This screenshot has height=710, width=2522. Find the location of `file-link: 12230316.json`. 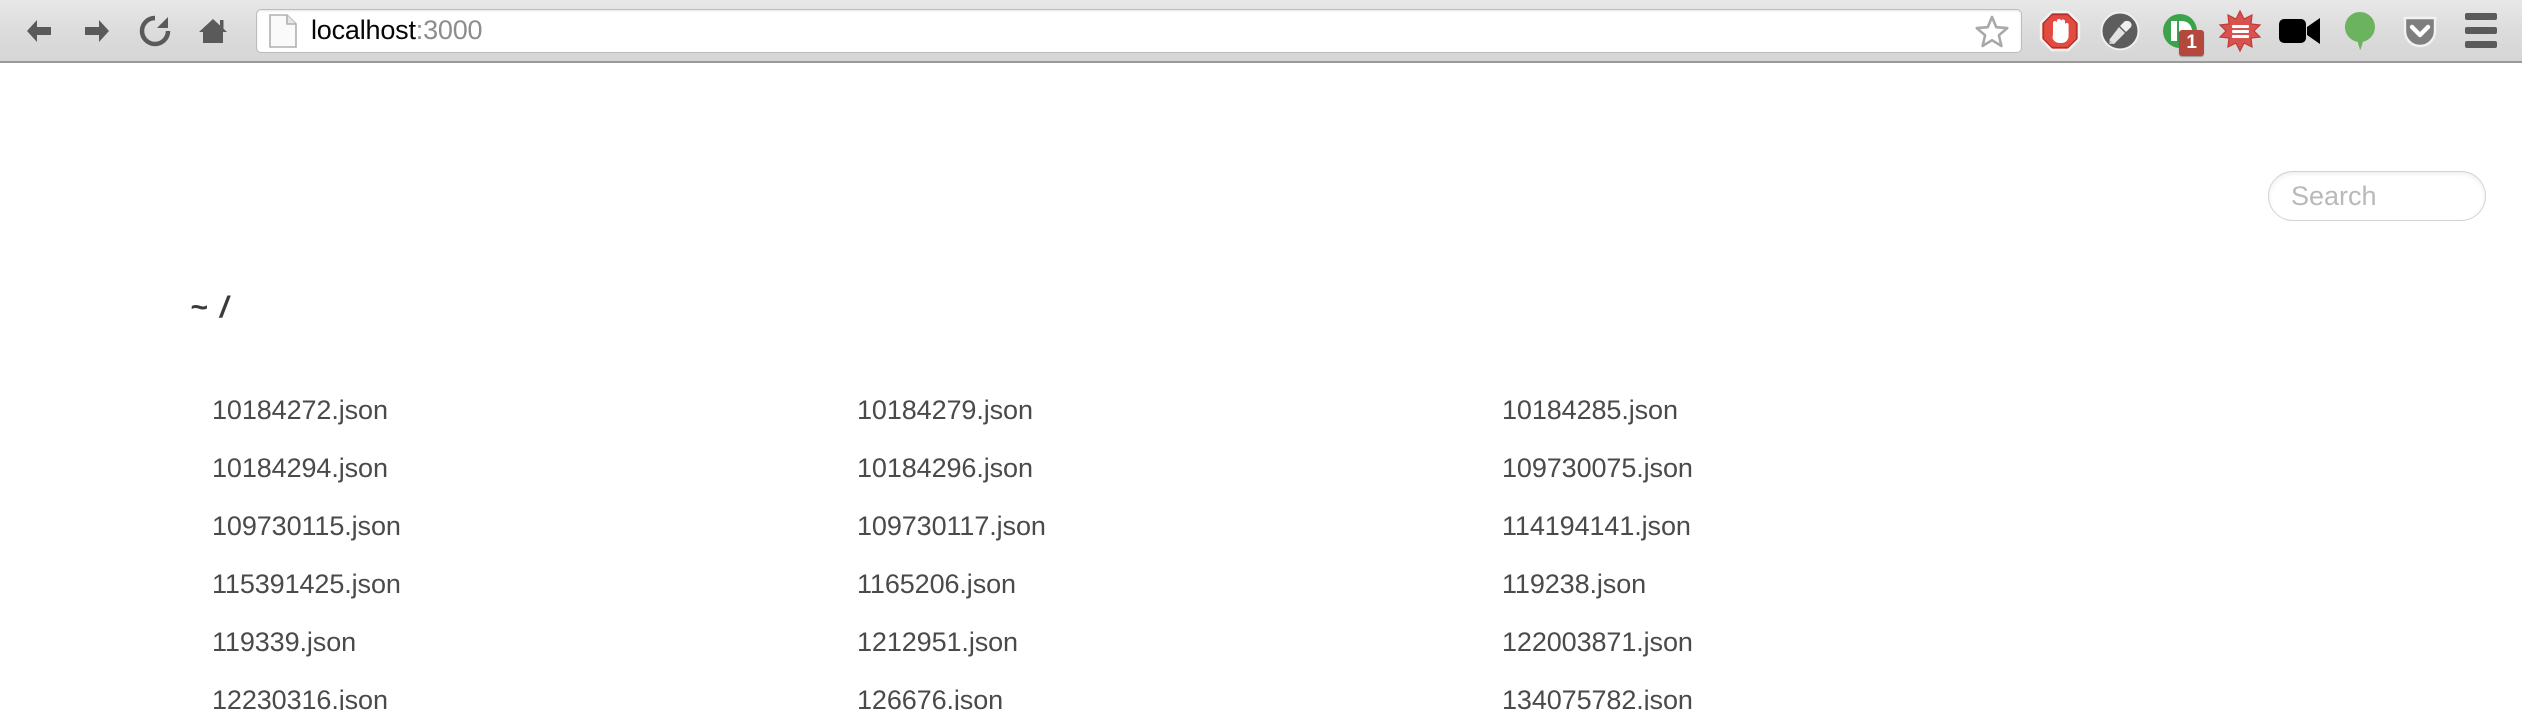

file-link: 12230316.json is located at coordinates (534, 690).